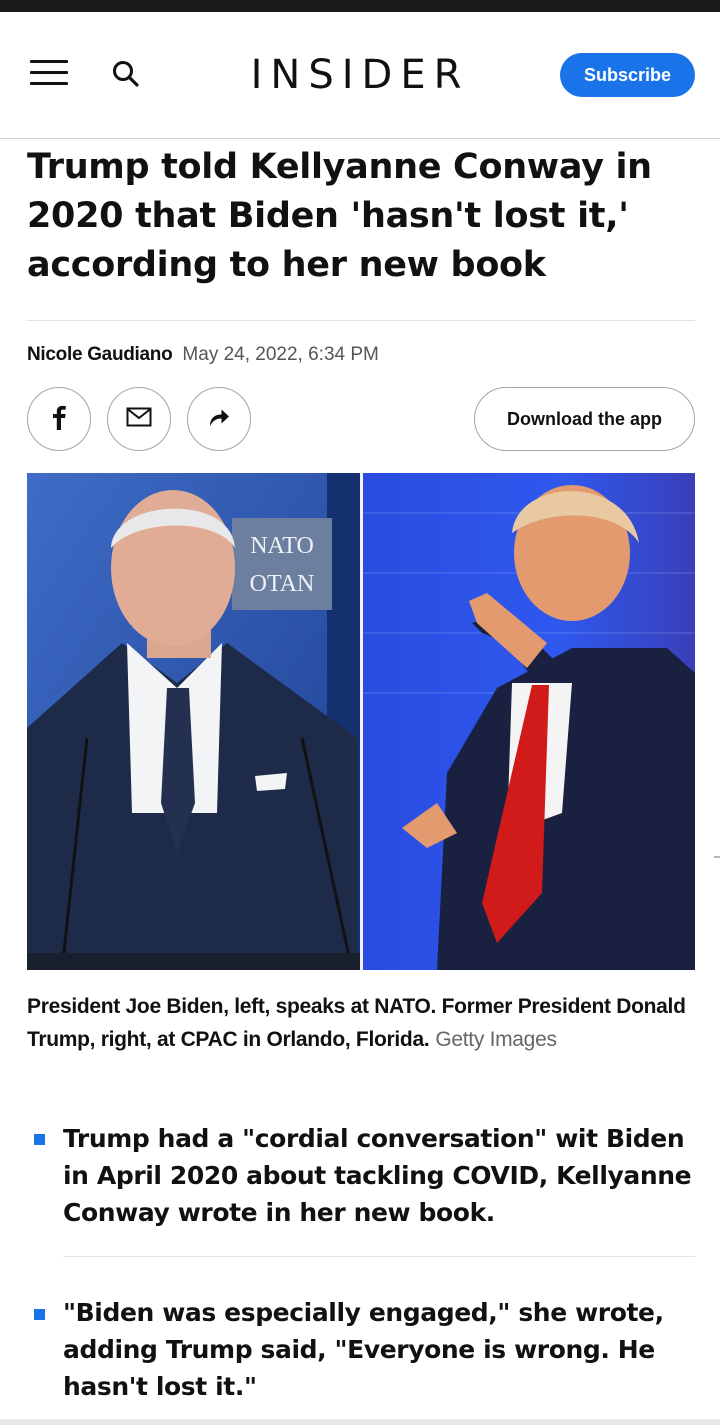 This screenshot has height=1425, width=720. What do you see at coordinates (282, 546) in the screenshot?
I see `nato-sign: NATO` at bounding box center [282, 546].